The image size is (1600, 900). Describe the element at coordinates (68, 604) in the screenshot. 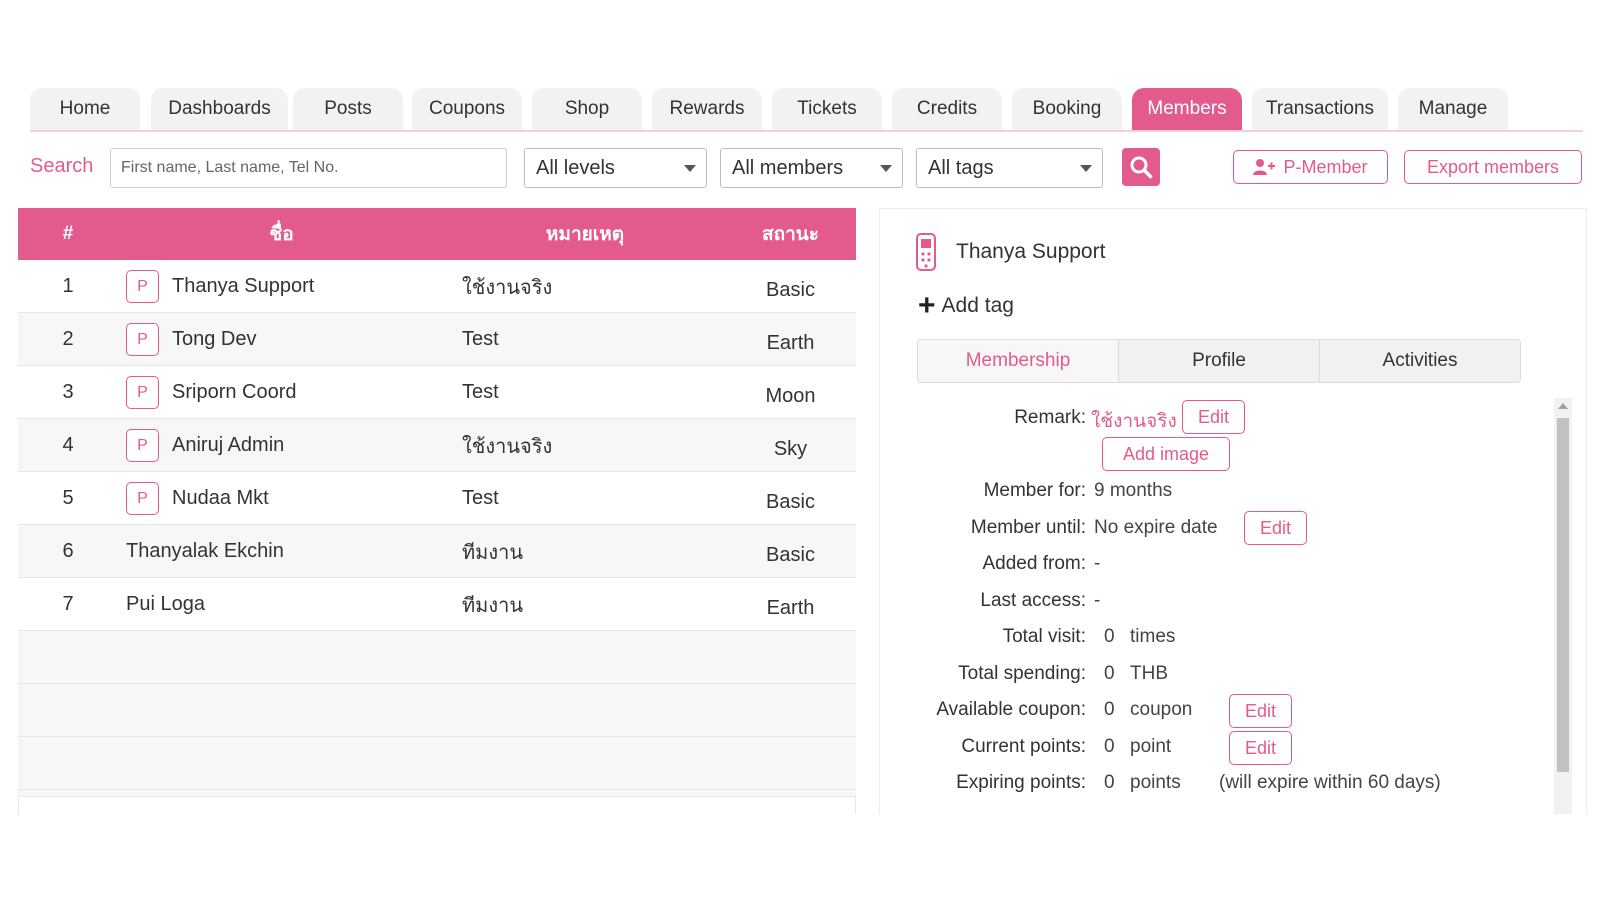

I see `row-number: 7` at that location.